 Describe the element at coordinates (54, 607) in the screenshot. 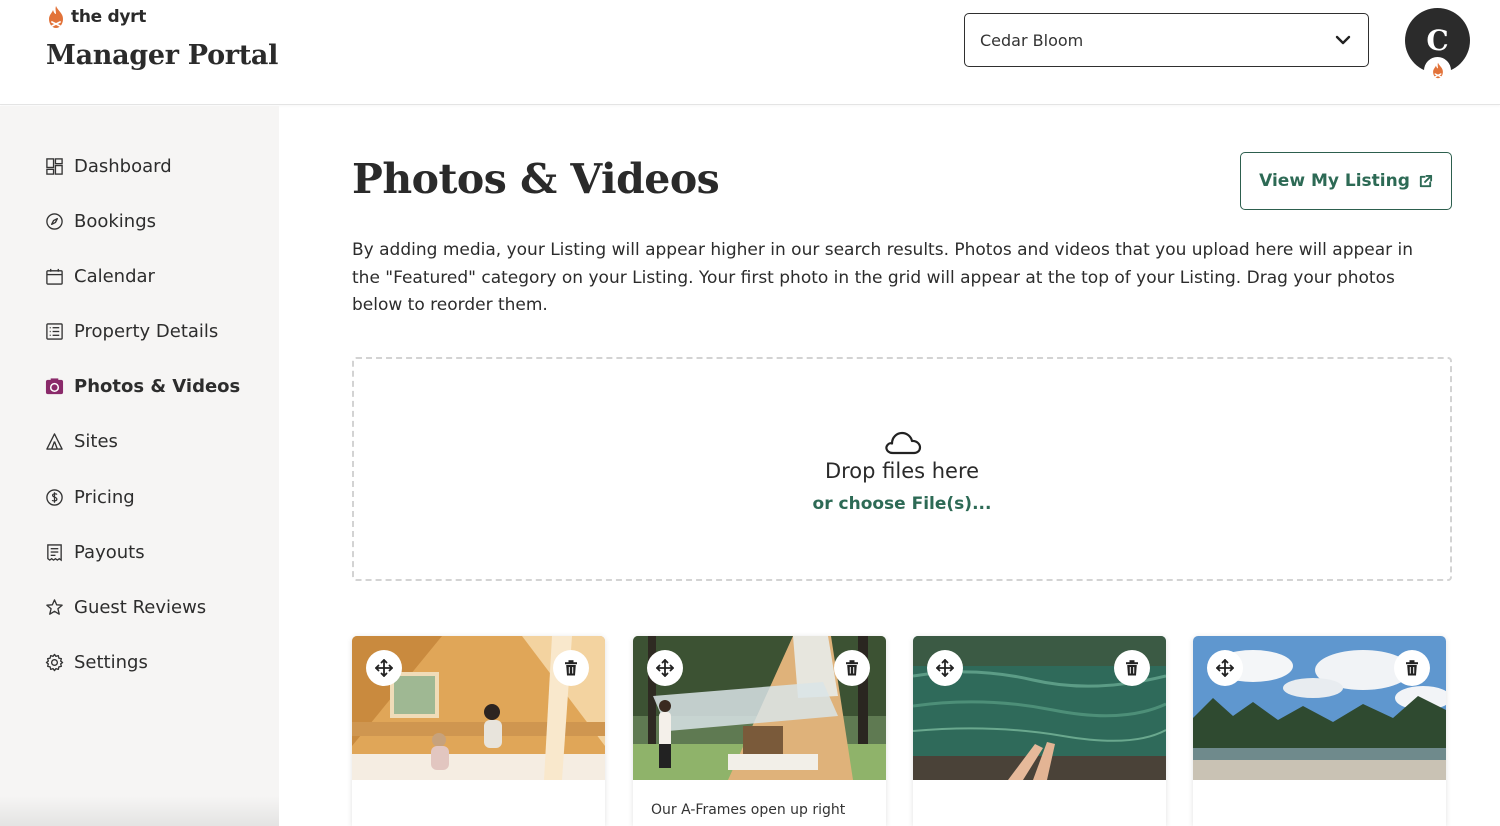

I see `star-icon` at that location.